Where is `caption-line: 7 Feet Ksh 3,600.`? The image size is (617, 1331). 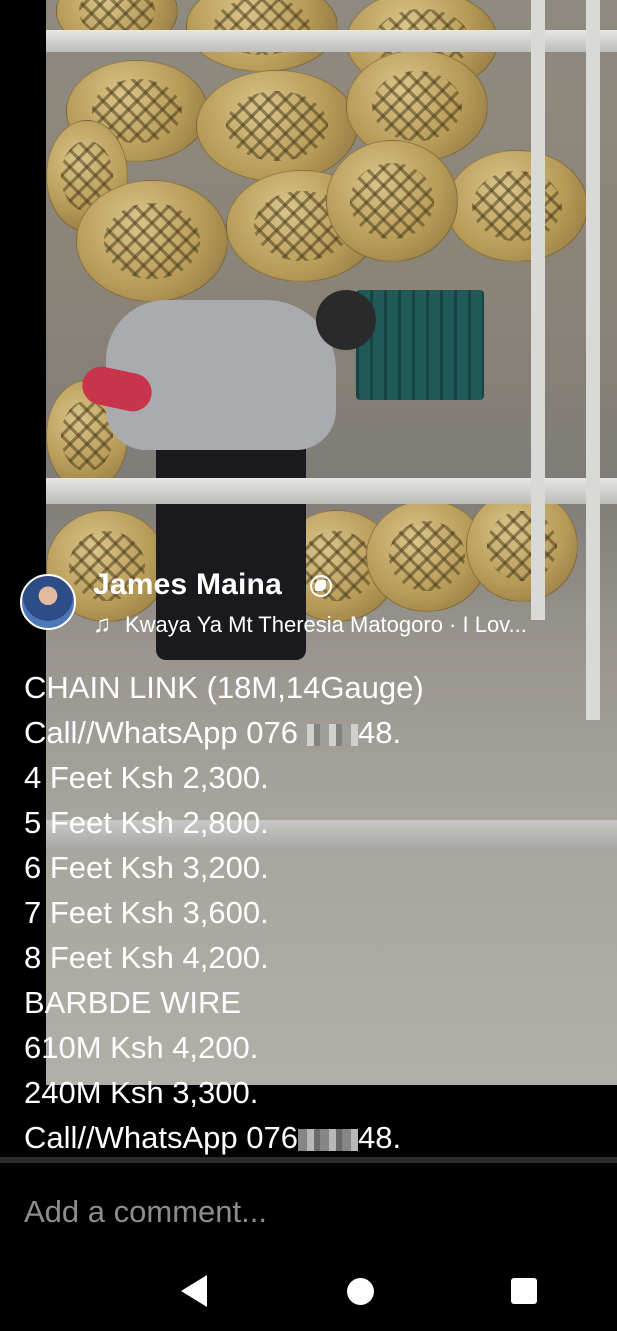
caption-line: 7 Feet Ksh 3,600. is located at coordinates (146, 912).